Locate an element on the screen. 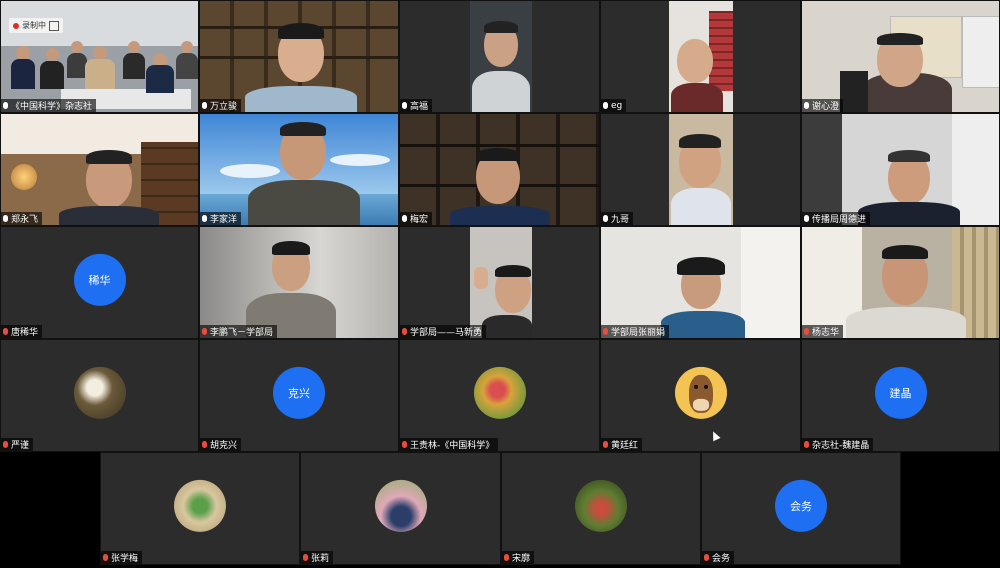 This screenshot has height=568, width=1000. garden-avatar-icon is located at coordinates (601, 505).